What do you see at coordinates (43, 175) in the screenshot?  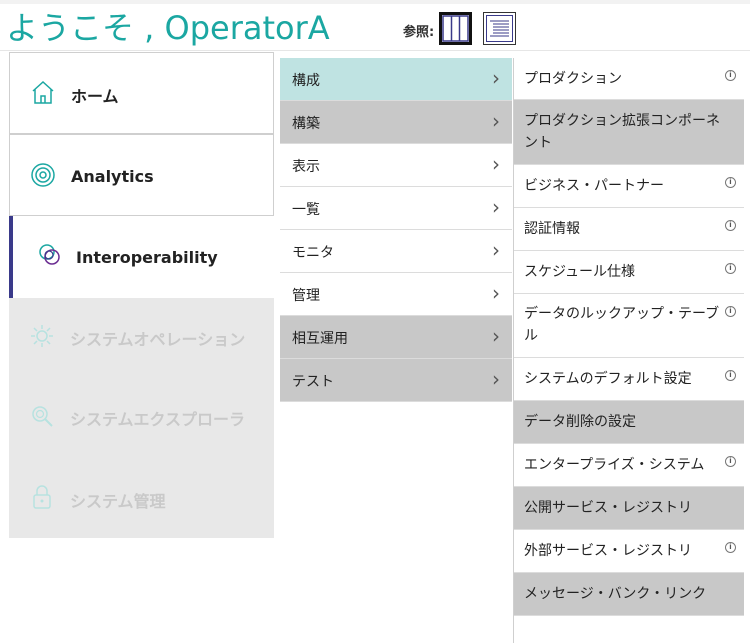 I see `analytics-target-icon` at bounding box center [43, 175].